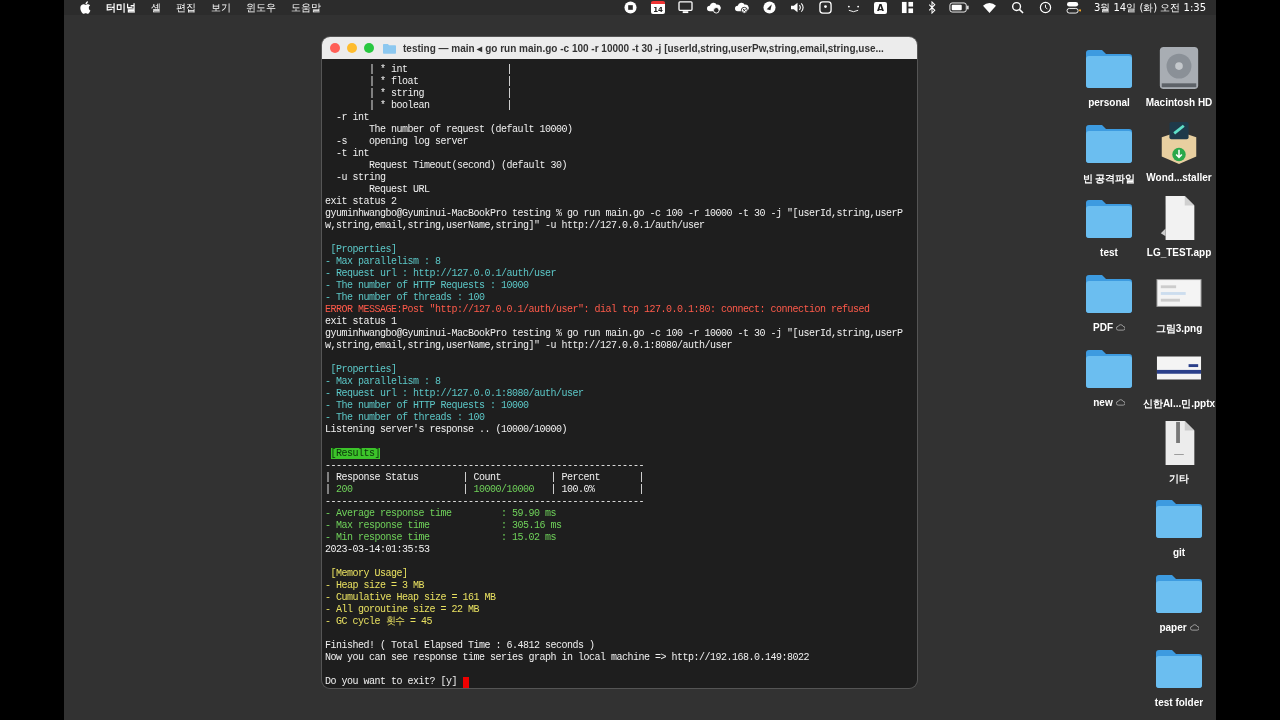 This screenshot has width=1280, height=720. What do you see at coordinates (411, 598) in the screenshot?
I see `terminal-line: - Cumulative Heap size = 161 MB` at bounding box center [411, 598].